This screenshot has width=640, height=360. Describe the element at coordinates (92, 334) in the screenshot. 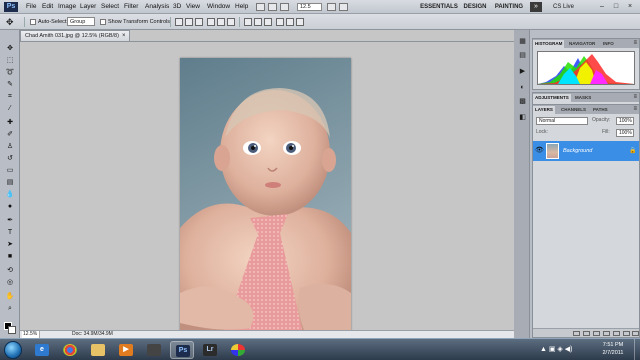

I see `document-size-info: Doc: 34.9M/34.9M` at that location.